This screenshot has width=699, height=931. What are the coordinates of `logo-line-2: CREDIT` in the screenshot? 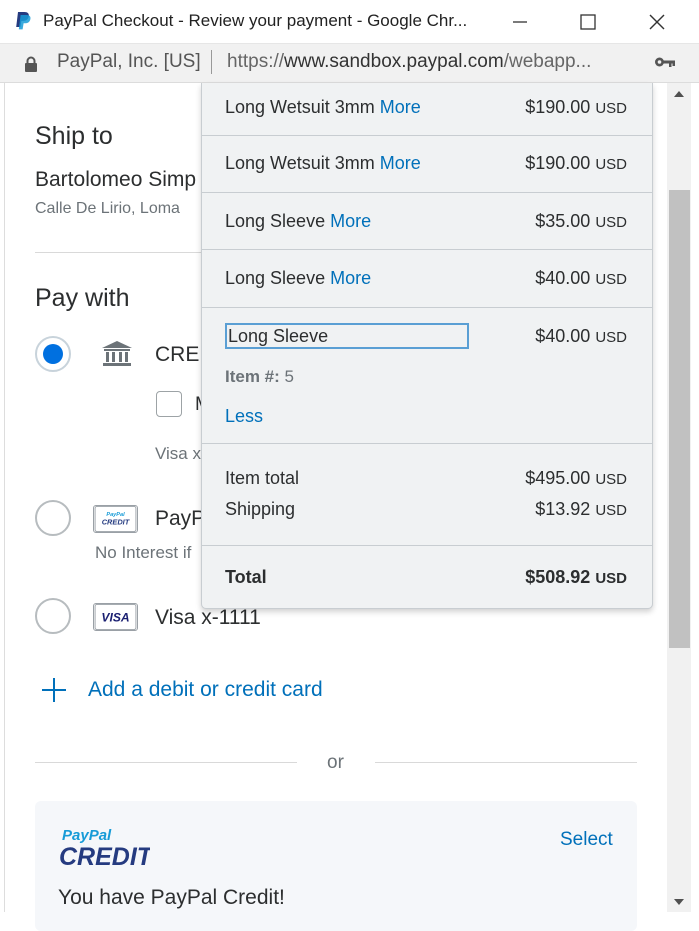 It's located at (104, 856).